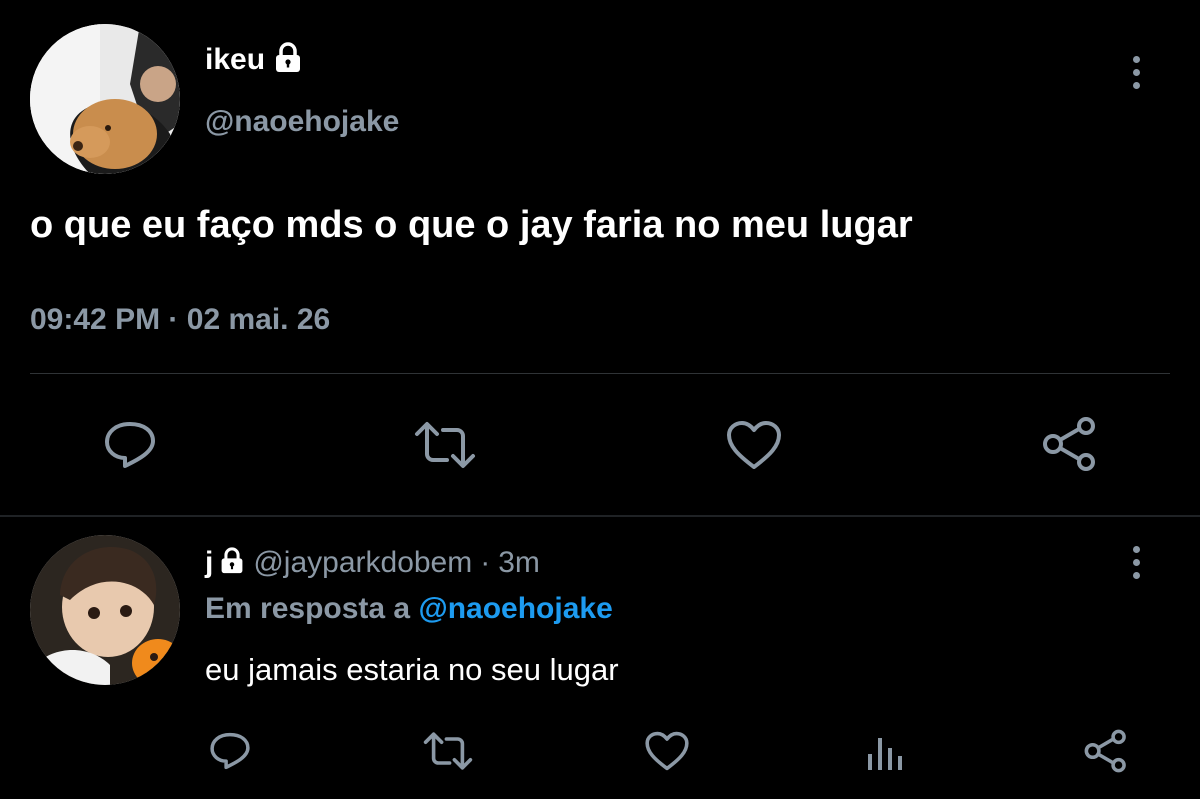  What do you see at coordinates (235, 60) in the screenshot?
I see `author-name: ikeu` at bounding box center [235, 60].